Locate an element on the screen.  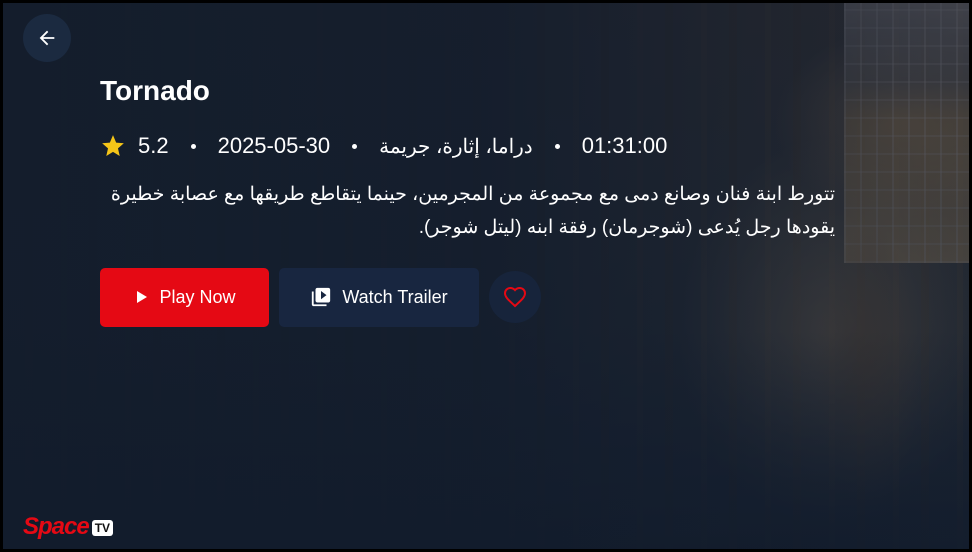
watch-trailer-button: Watch Trailer is located at coordinates (379, 297).